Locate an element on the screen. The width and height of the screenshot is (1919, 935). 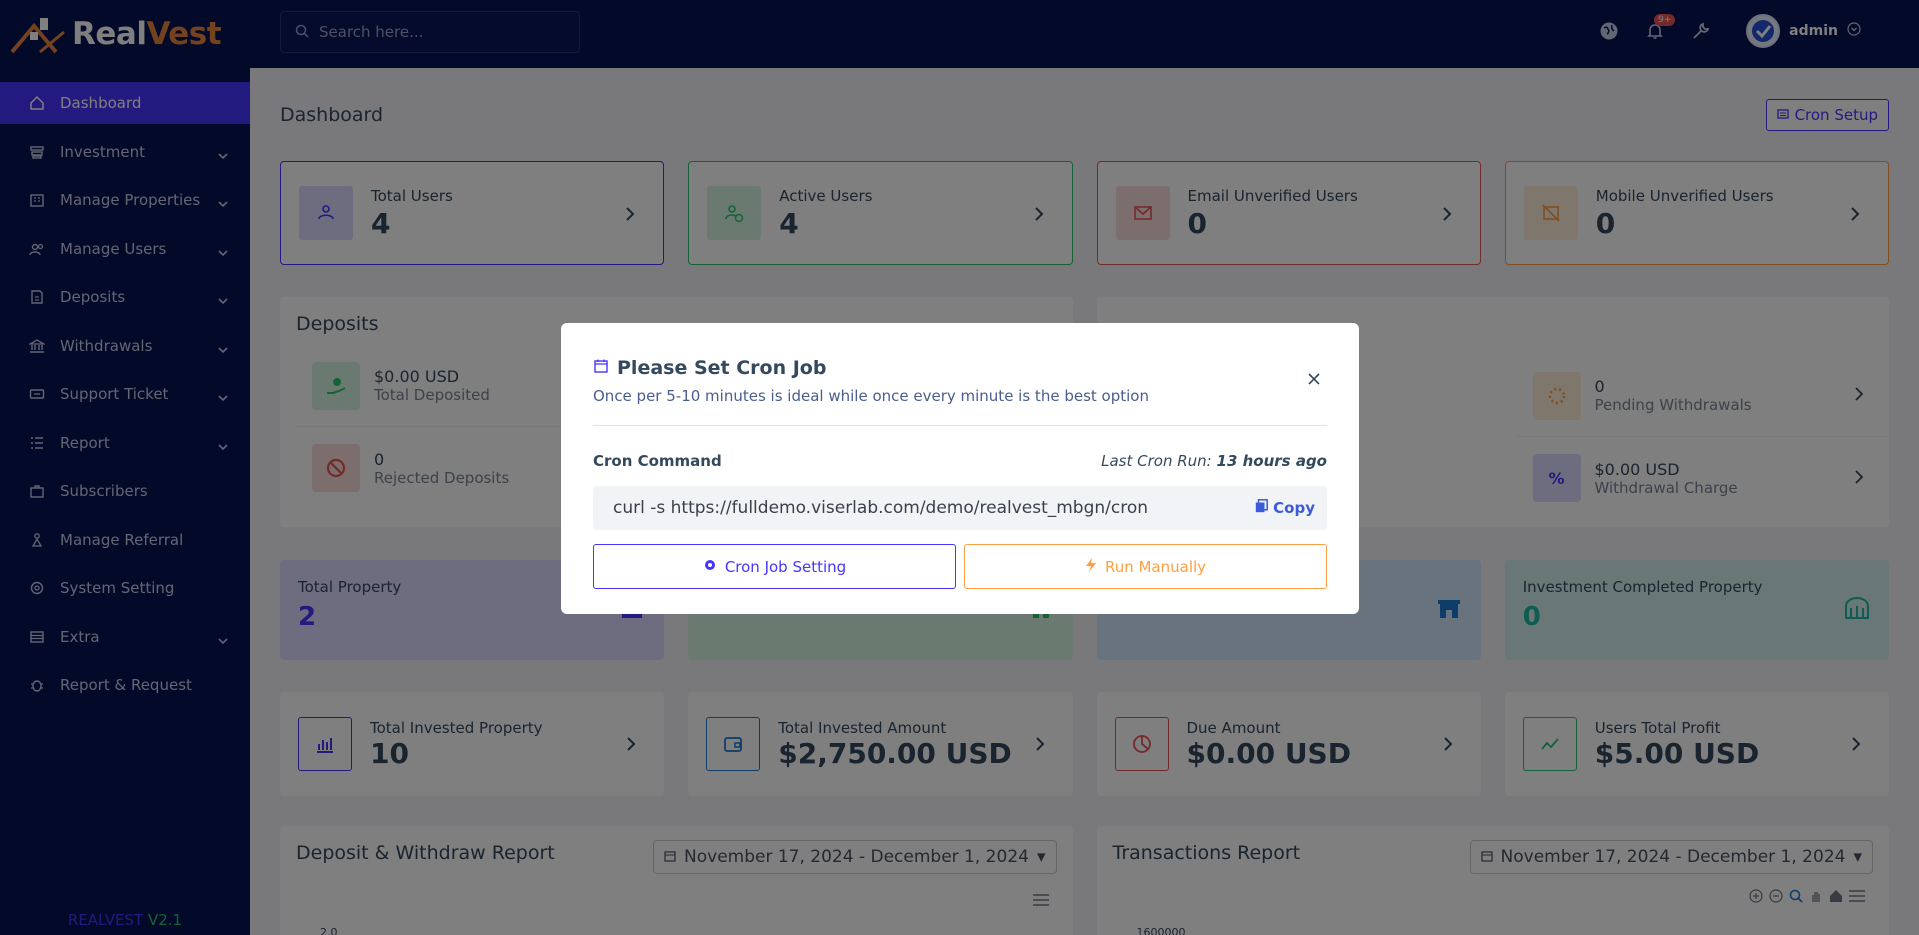
divider is located at coordinates (960, 425).